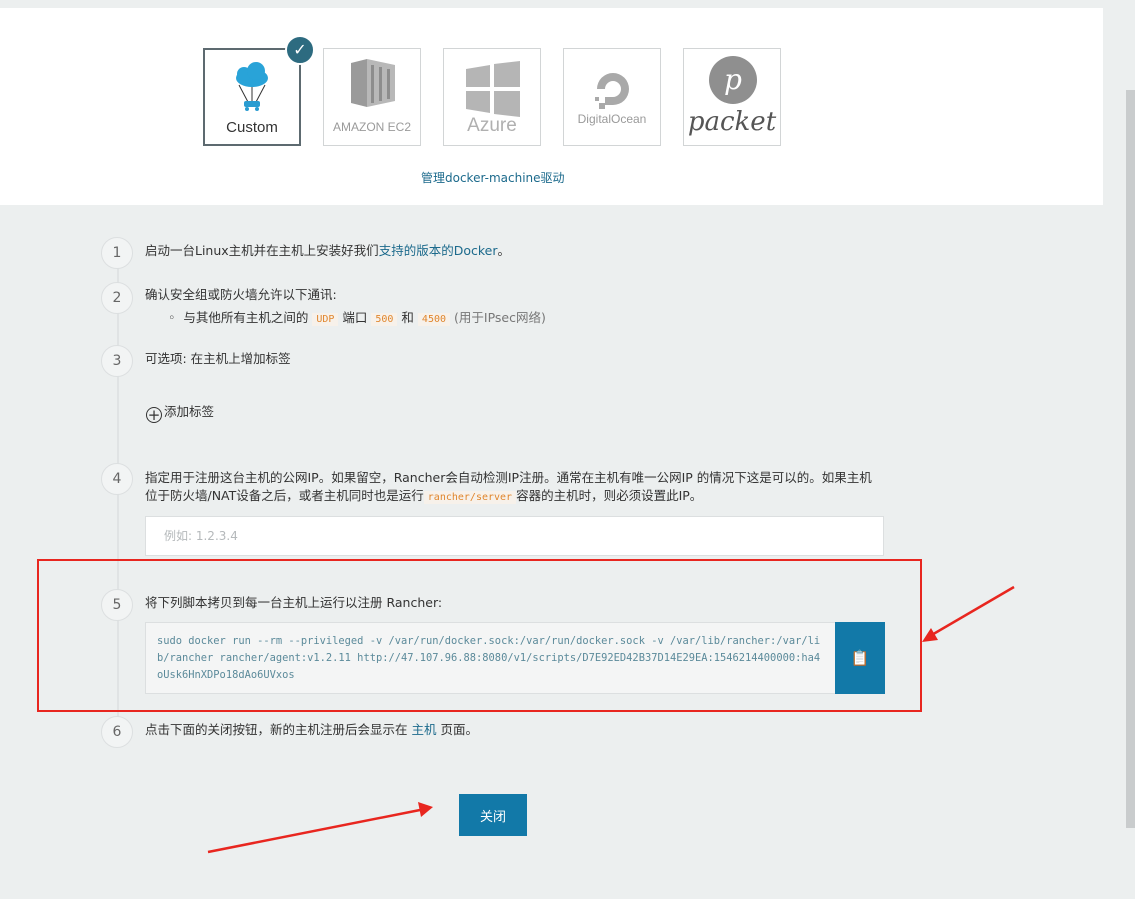 The width and height of the screenshot is (1135, 899). Describe the element at coordinates (314, 831) in the screenshot. I see `arrow-to-close-button` at that location.